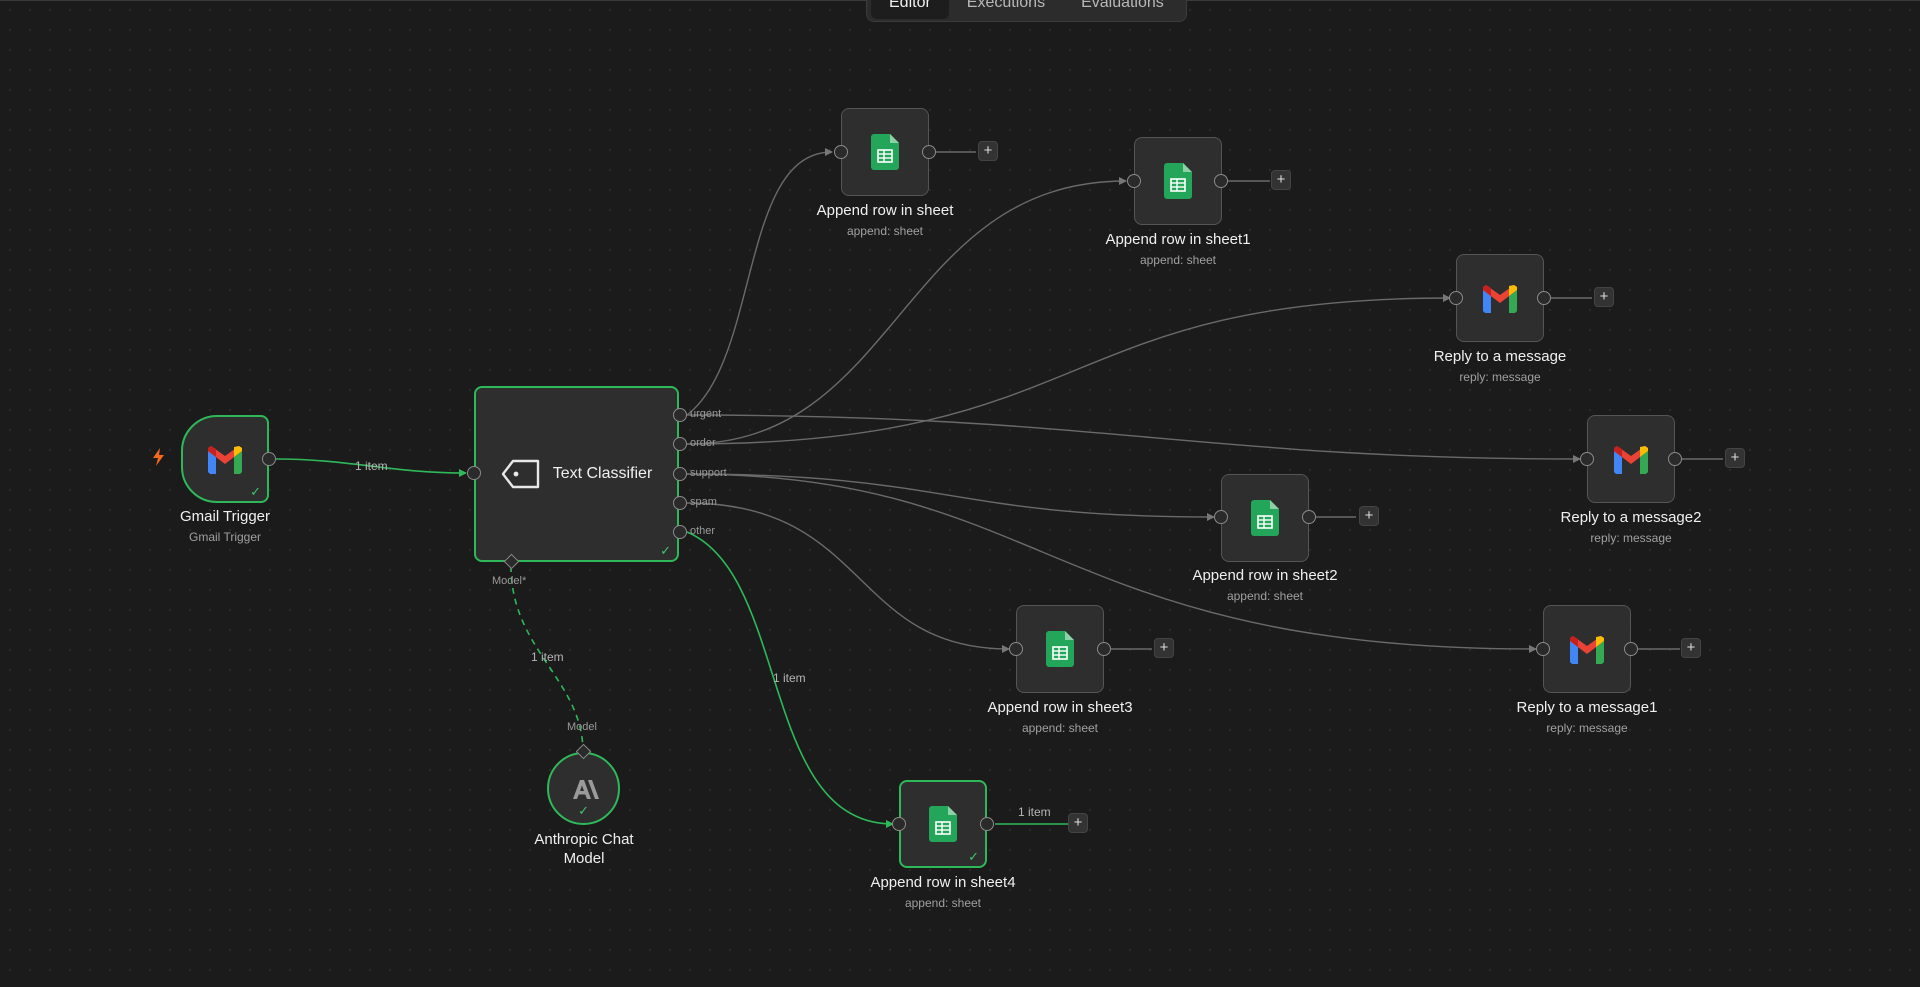 The image size is (1920, 987). What do you see at coordinates (759, 282) in the screenshot?
I see `edge-urgent-sheet` at bounding box center [759, 282].